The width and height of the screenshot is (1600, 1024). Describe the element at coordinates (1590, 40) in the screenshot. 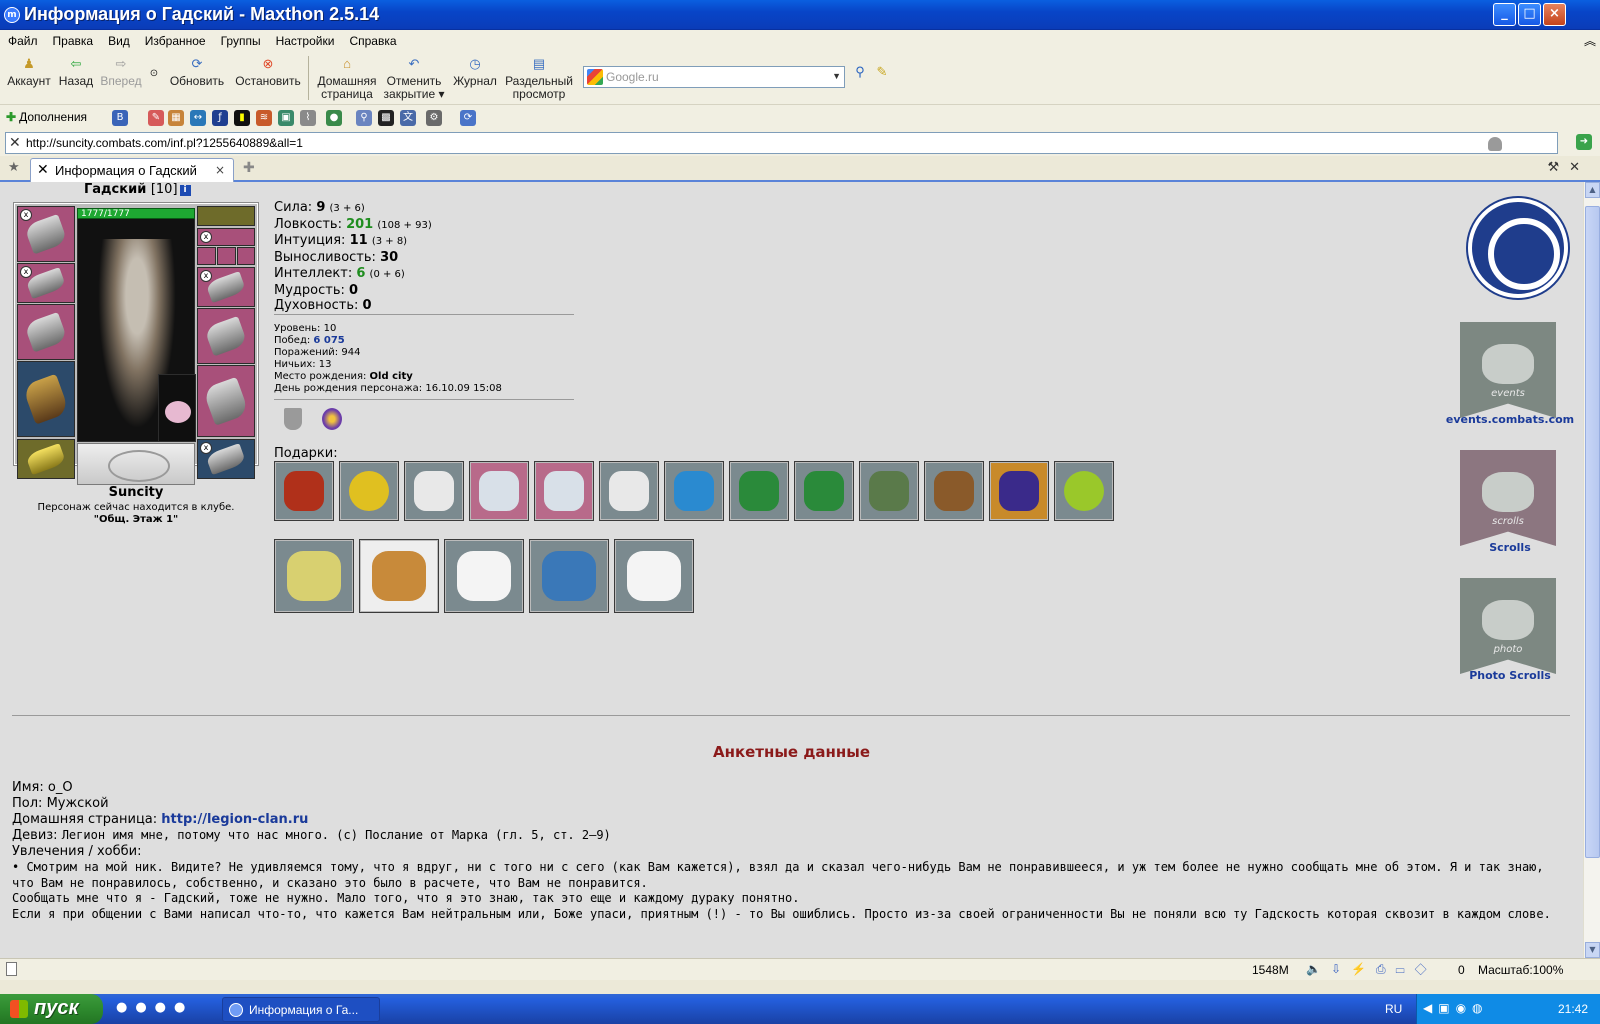

I see `chevron-up-icon: ︽` at that location.